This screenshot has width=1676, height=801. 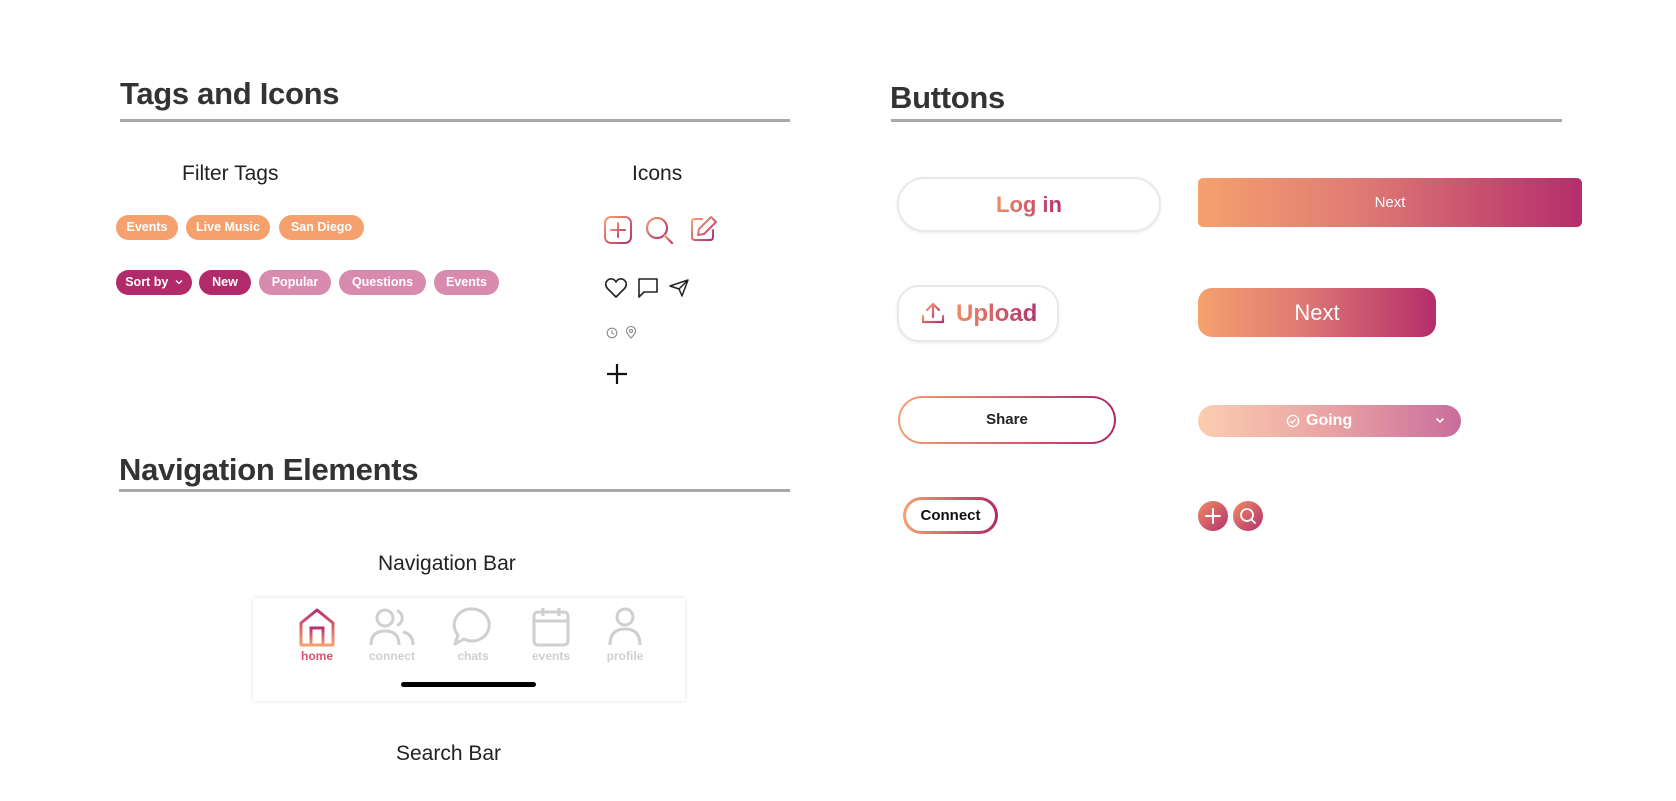 What do you see at coordinates (625, 626) in the screenshot?
I see `profile-icon` at bounding box center [625, 626].